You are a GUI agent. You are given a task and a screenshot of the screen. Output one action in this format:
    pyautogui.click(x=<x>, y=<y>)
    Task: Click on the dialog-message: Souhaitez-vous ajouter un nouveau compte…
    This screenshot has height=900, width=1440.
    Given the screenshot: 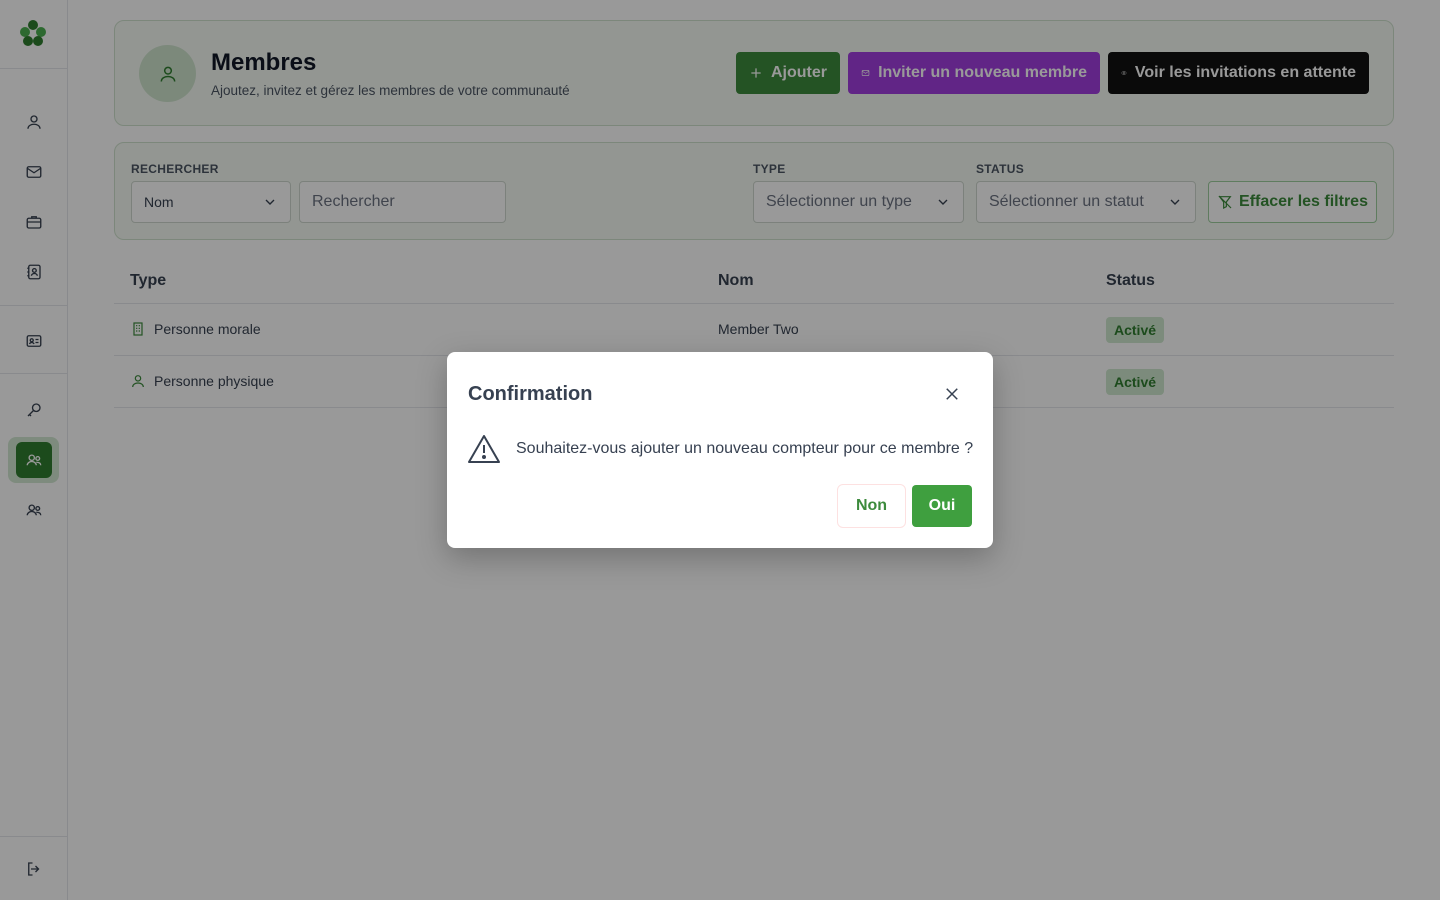 What is the action you would take?
    pyautogui.click(x=745, y=448)
    